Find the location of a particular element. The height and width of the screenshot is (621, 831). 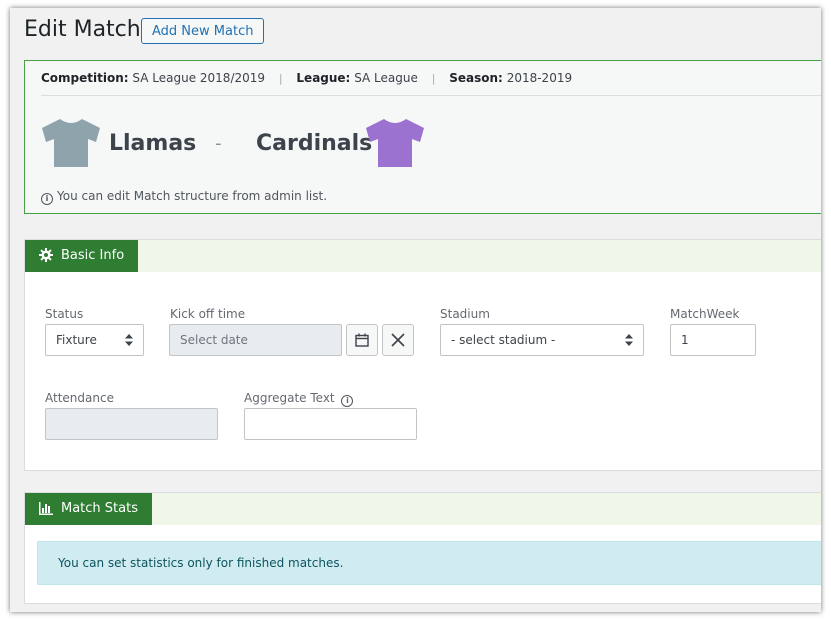

kickoff-date-input: Select date is located at coordinates (255, 340).